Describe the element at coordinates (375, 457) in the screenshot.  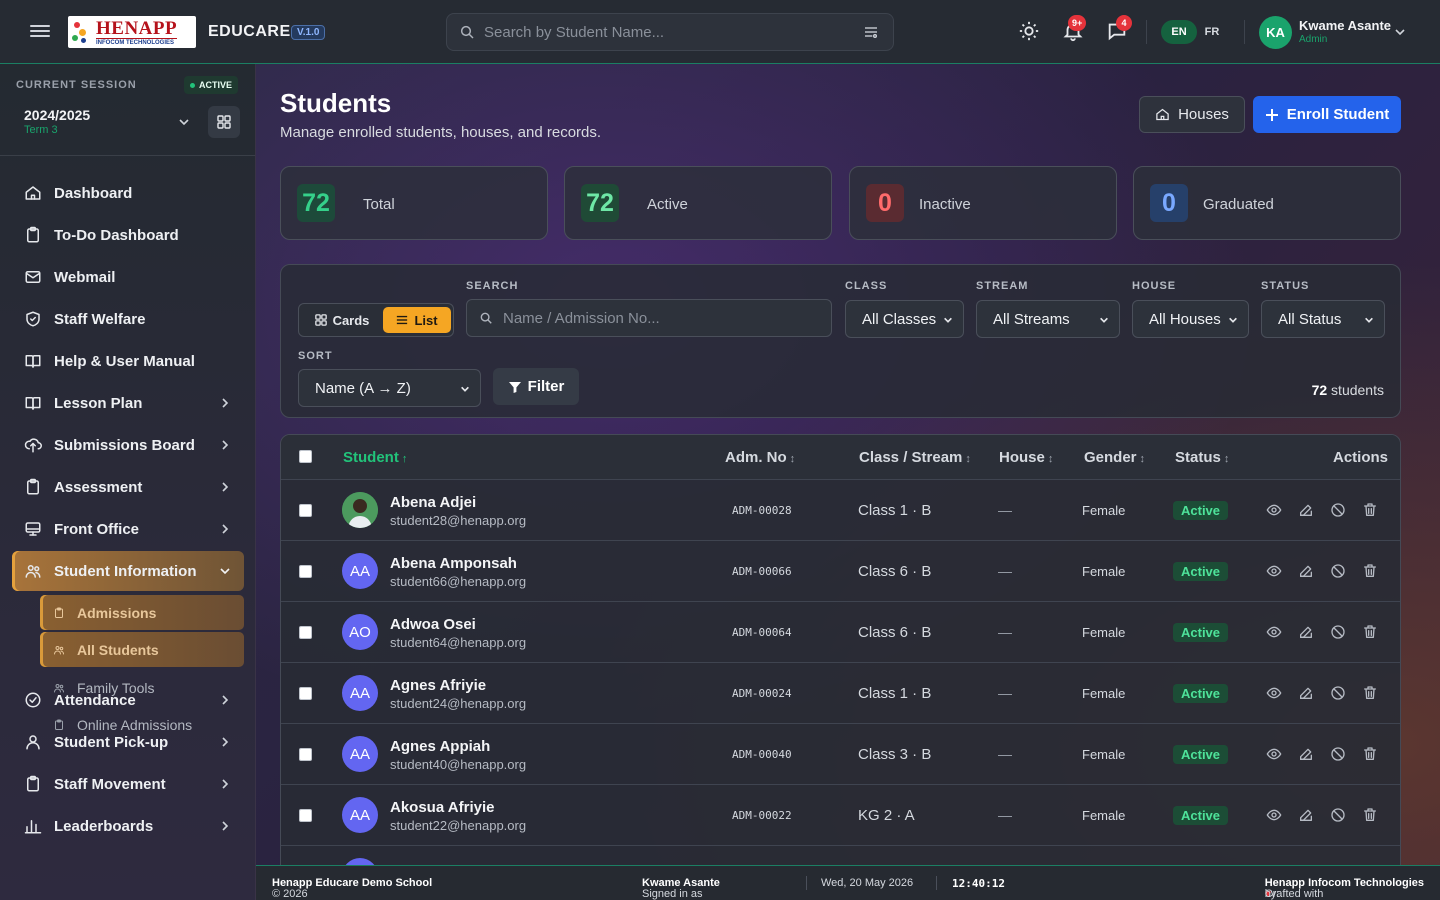
I see `column-student: Student ↑` at that location.